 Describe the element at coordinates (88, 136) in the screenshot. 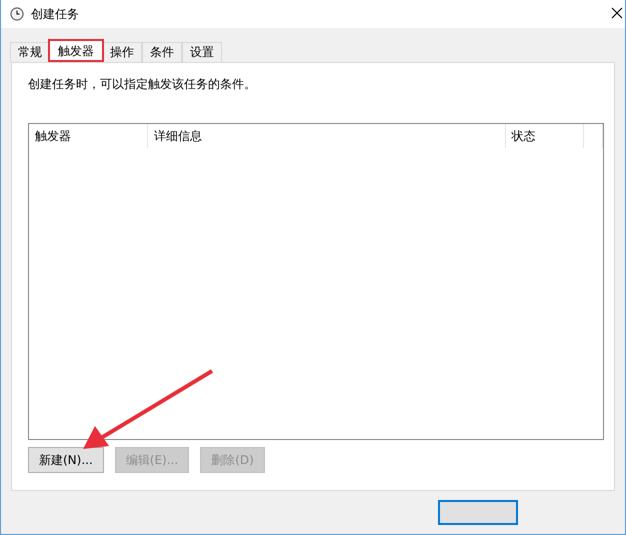

I see `column-header: 触发器` at that location.